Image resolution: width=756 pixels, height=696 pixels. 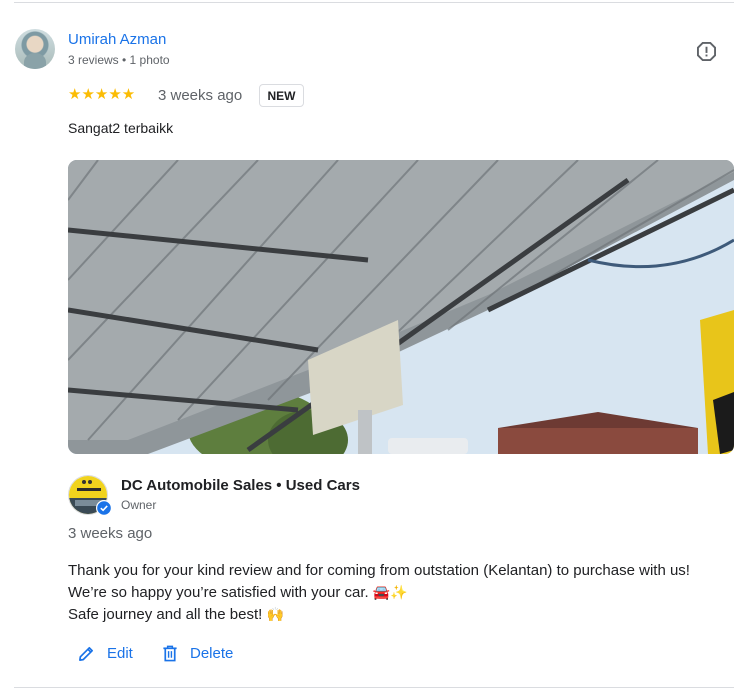 What do you see at coordinates (119, 60) in the screenshot?
I see `reviewer-meta: 3 reviews • 1 photo` at bounding box center [119, 60].